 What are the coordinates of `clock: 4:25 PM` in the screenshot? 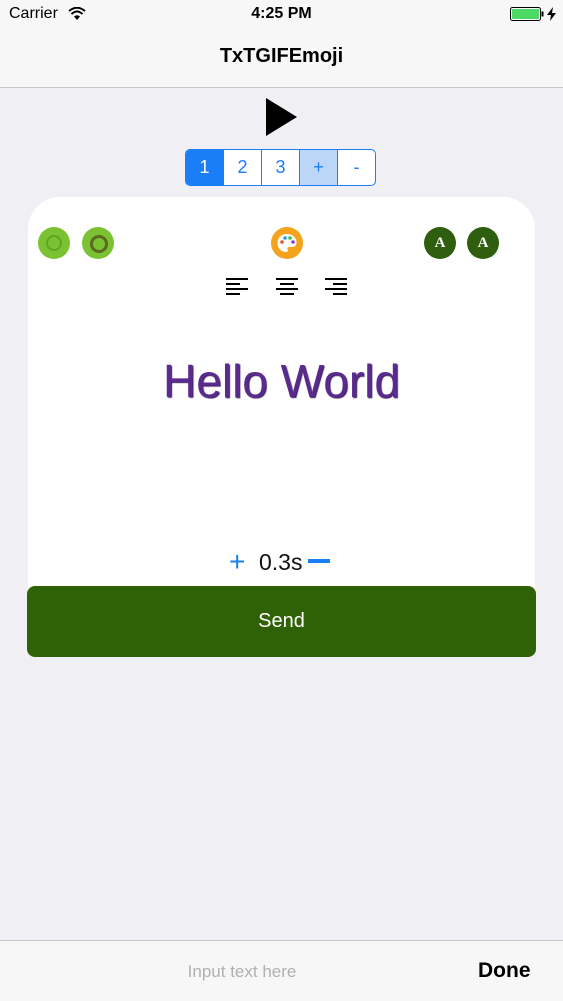 It's located at (281, 13).